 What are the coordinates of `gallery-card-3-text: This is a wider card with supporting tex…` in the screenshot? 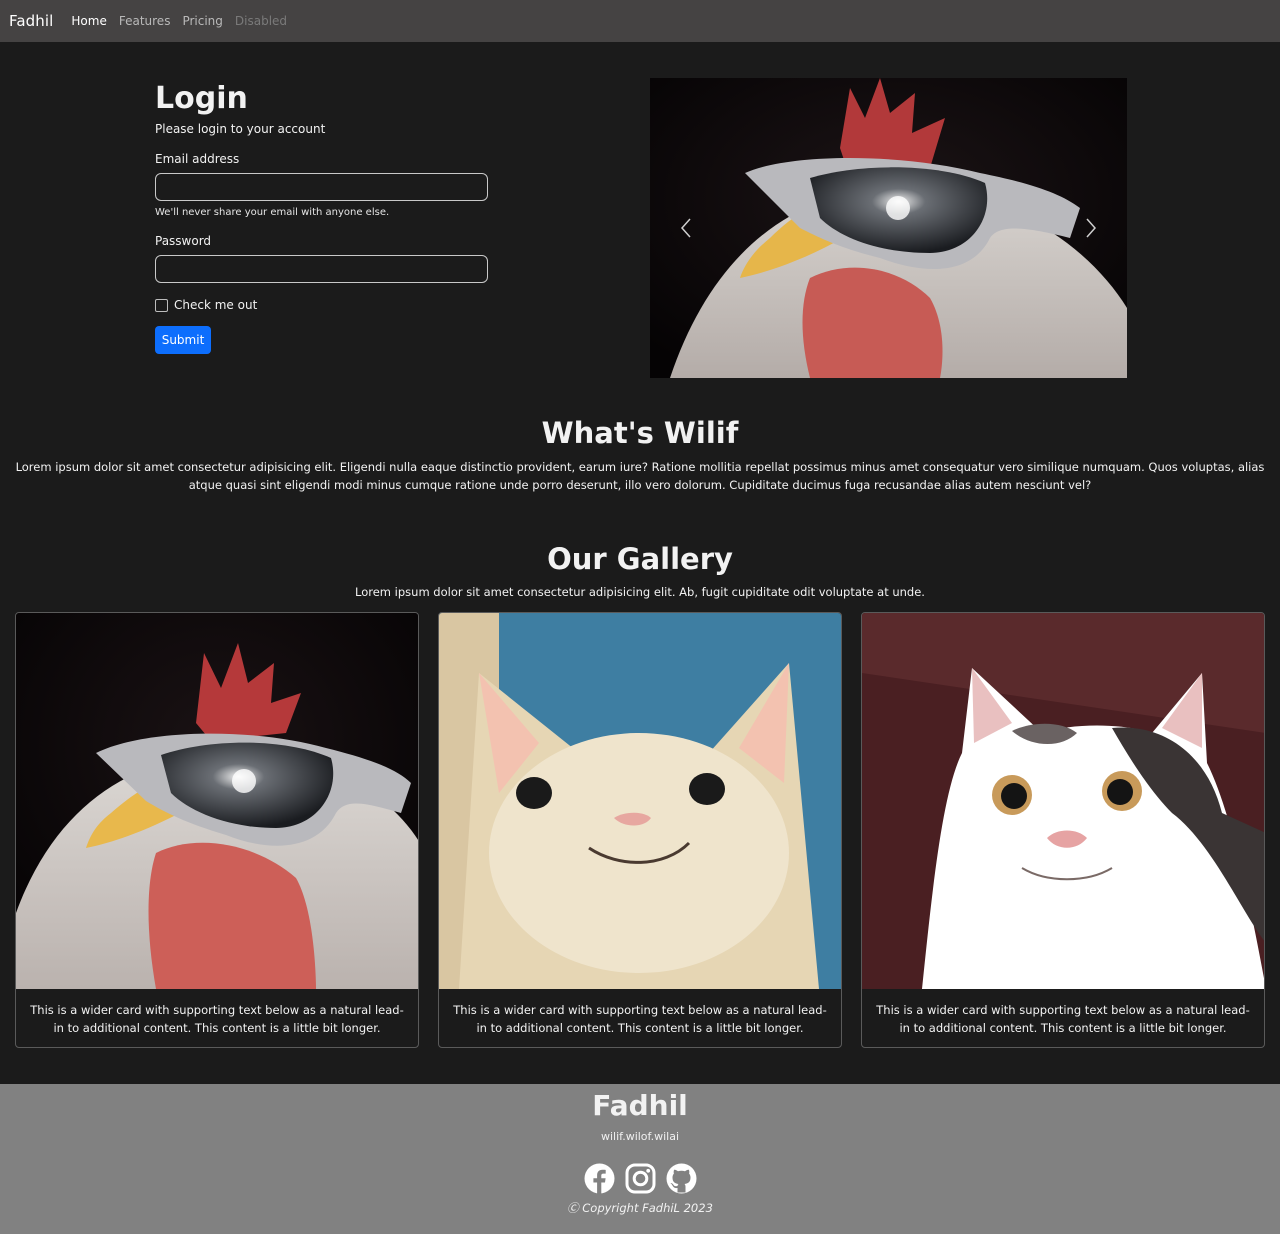 It's located at (1063, 1019).